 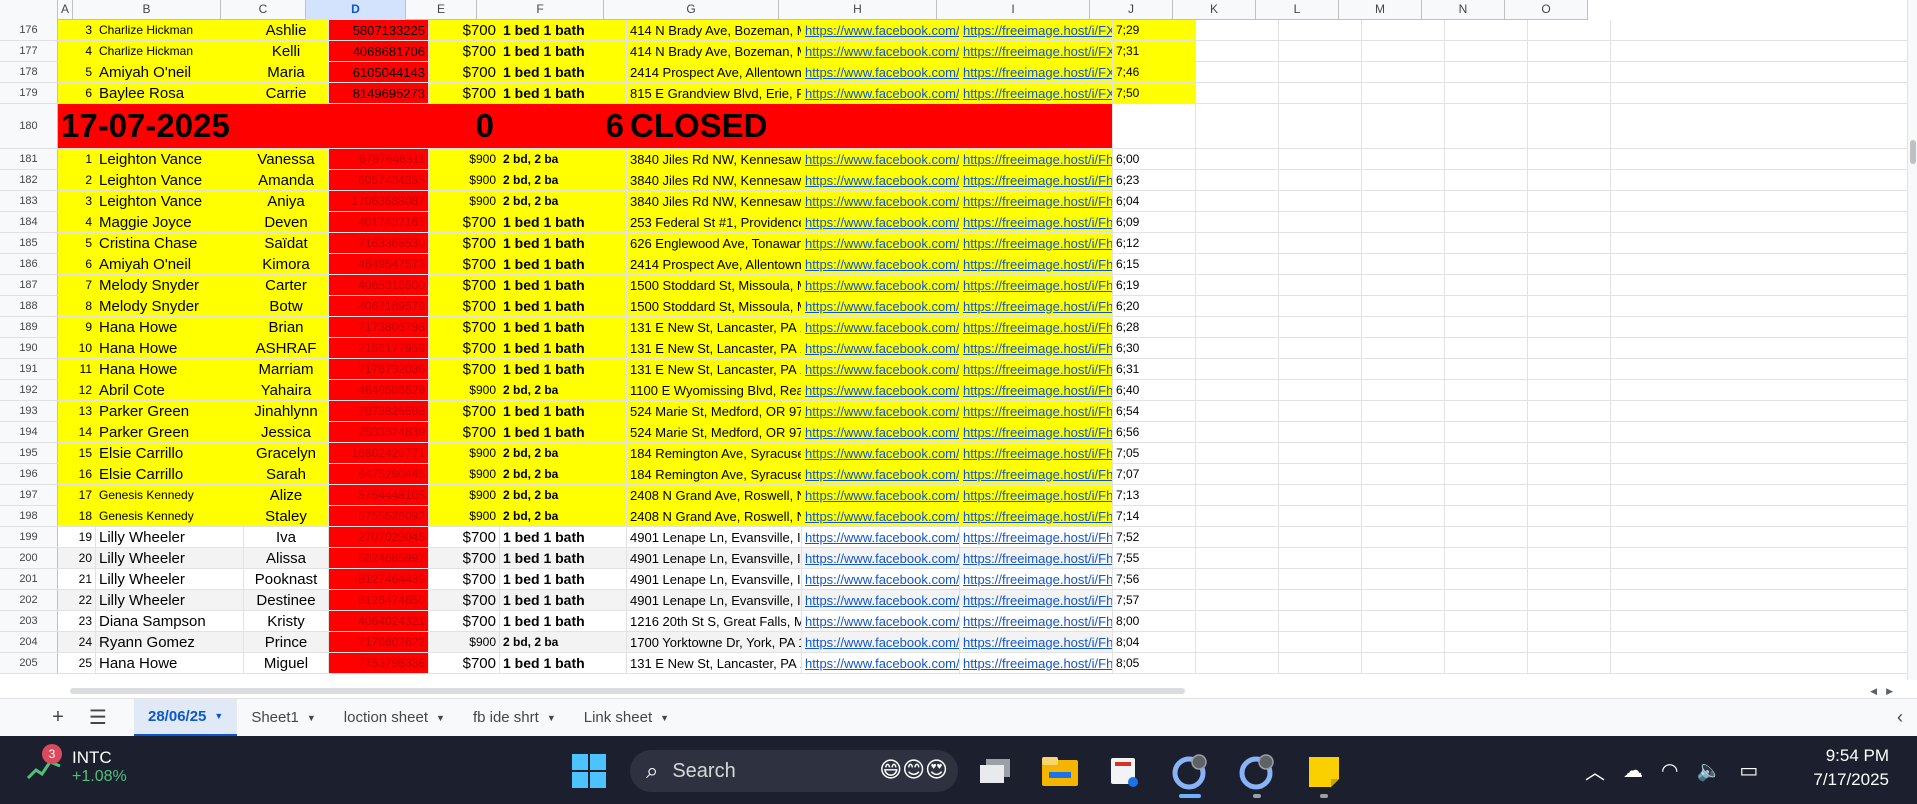 What do you see at coordinates (29, 327) in the screenshot?
I see `row-number: 189` at bounding box center [29, 327].